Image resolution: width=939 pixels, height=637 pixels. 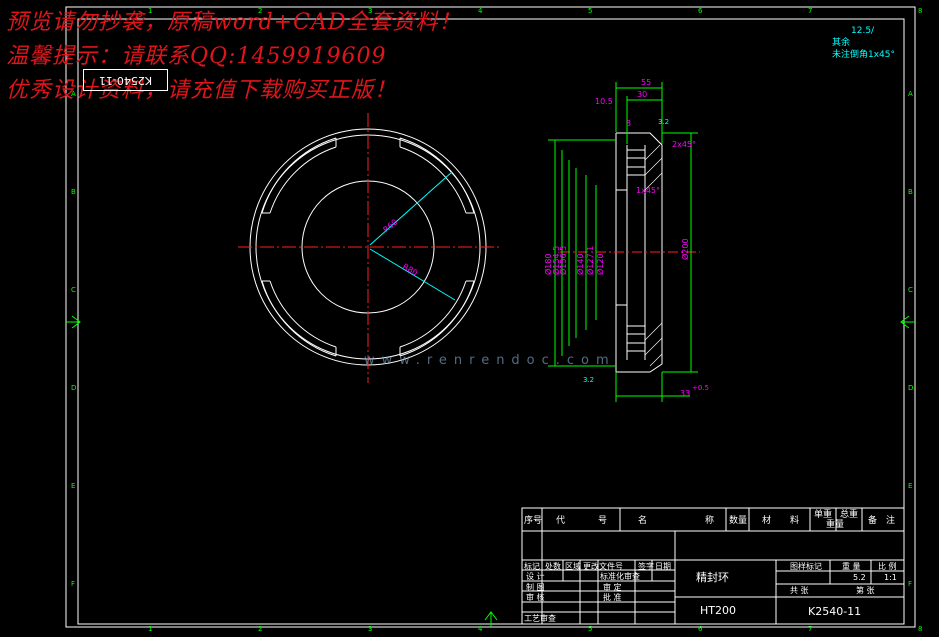 I want to click on dim-33: 33, so click(x=685, y=393).